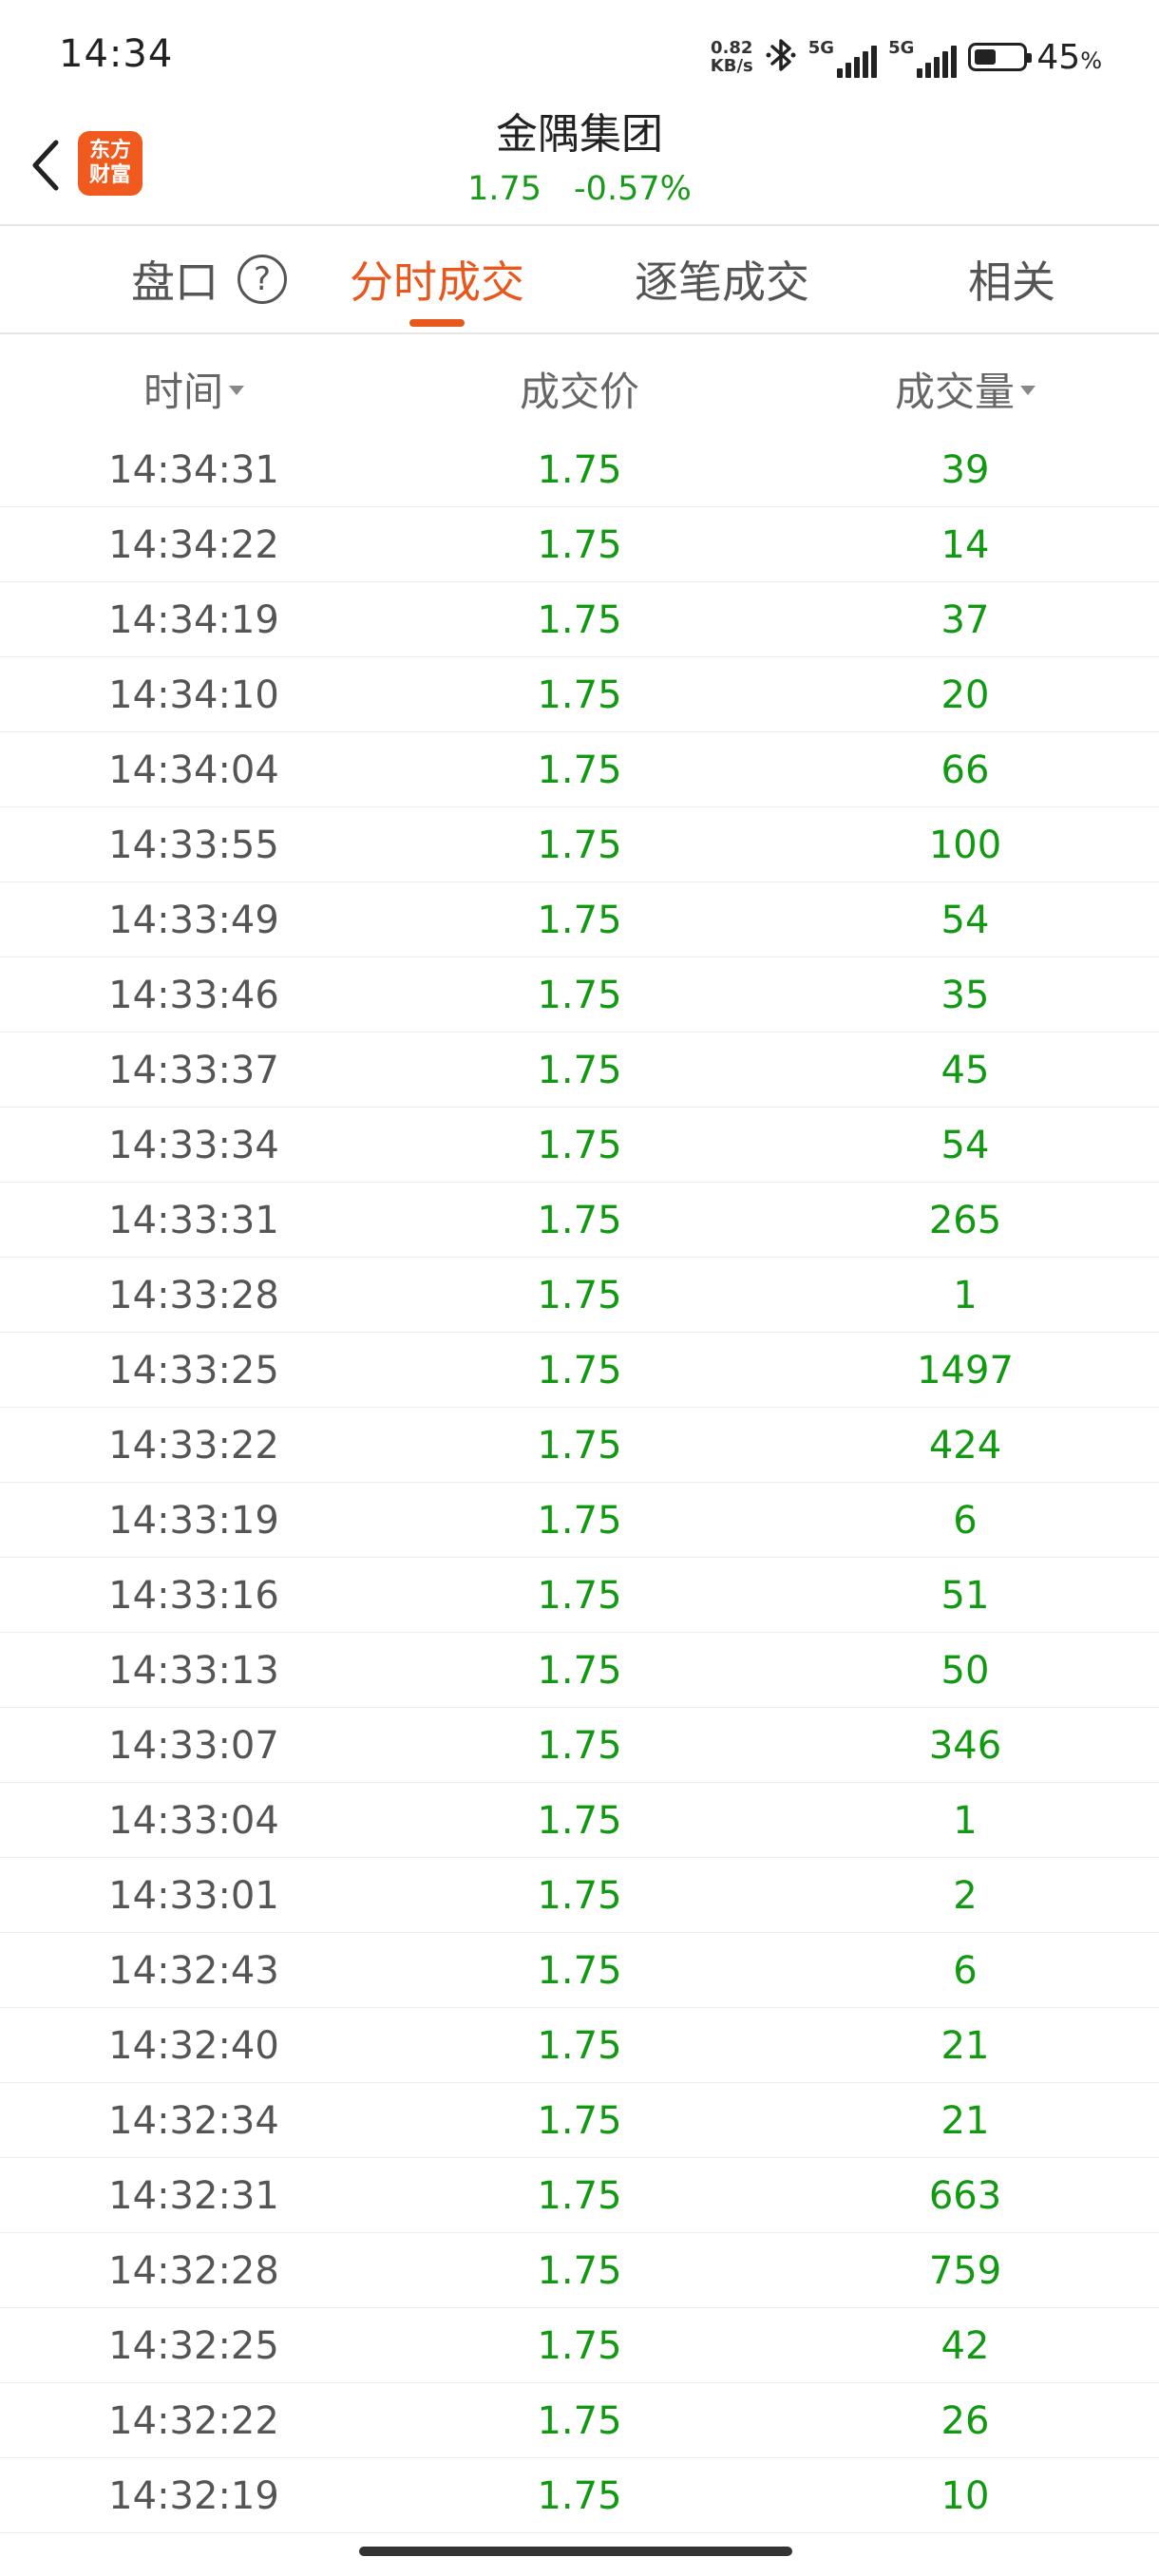  What do you see at coordinates (193, 1971) in the screenshot?
I see `trade-time: 14:32:43` at bounding box center [193, 1971].